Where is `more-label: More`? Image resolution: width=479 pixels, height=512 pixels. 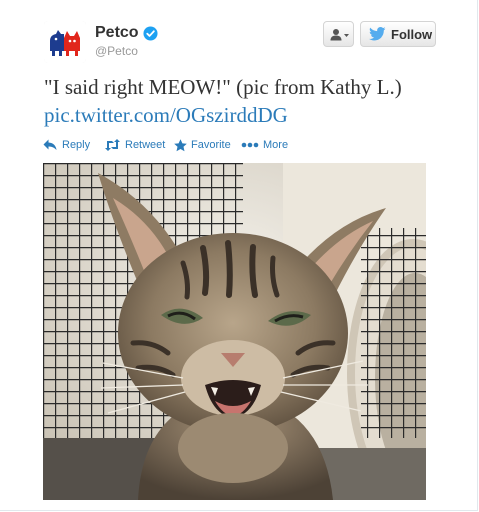
more-label: More is located at coordinates (276, 145).